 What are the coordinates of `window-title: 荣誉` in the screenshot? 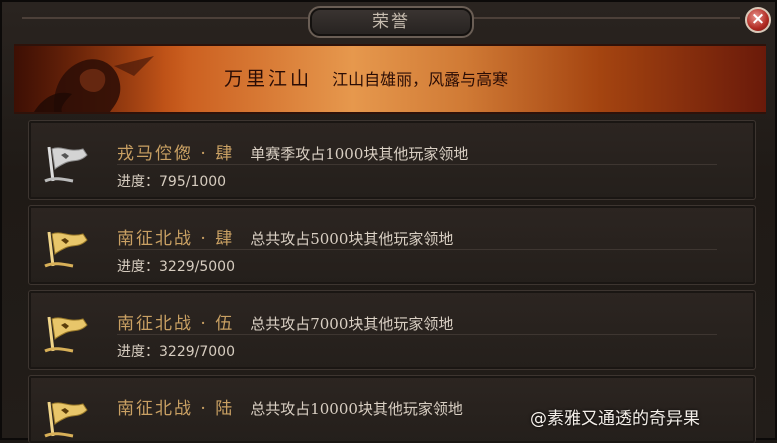 It's located at (391, 22).